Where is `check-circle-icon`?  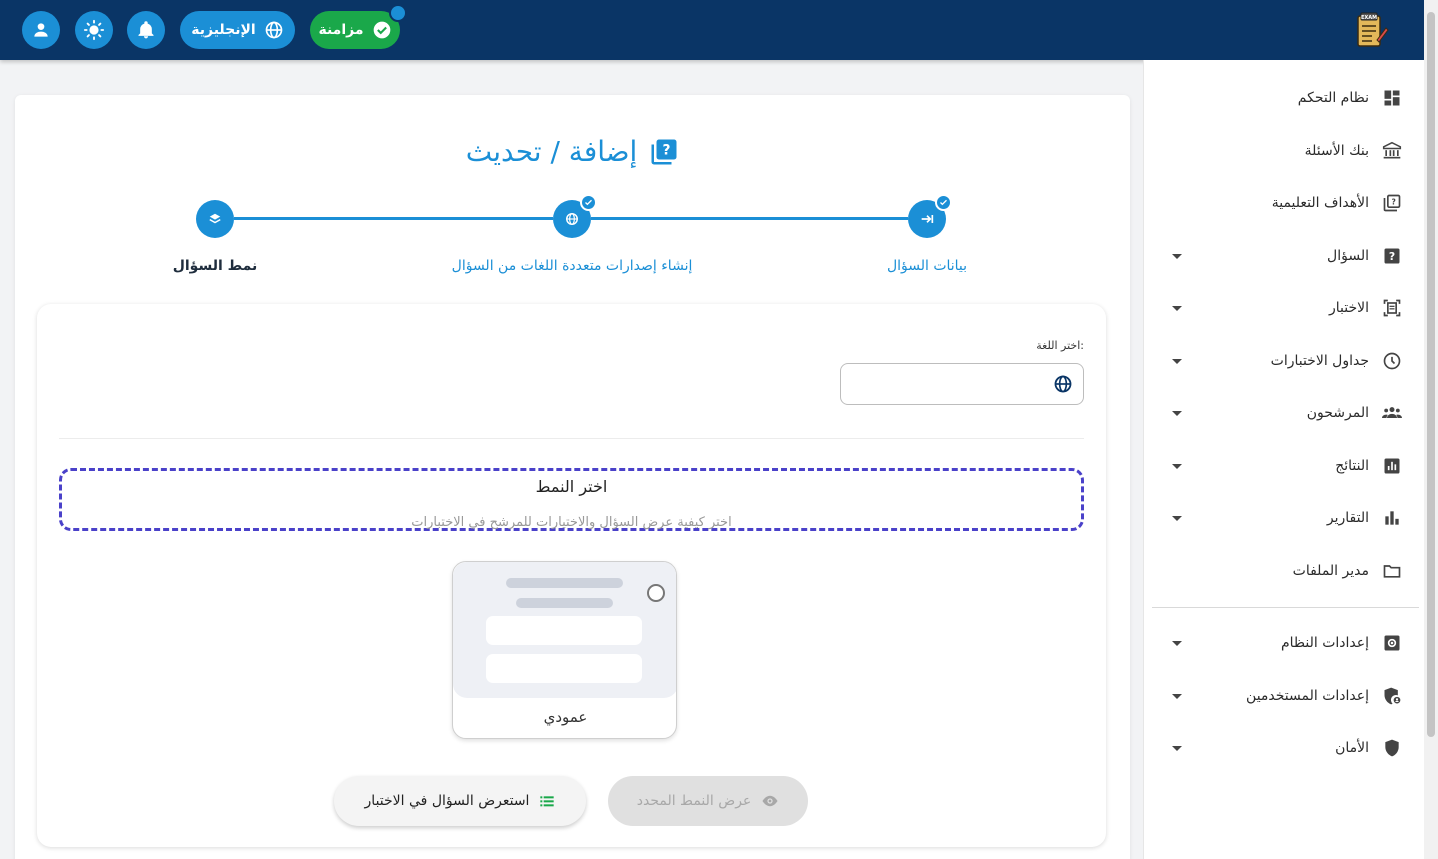 check-circle-icon is located at coordinates (381, 30).